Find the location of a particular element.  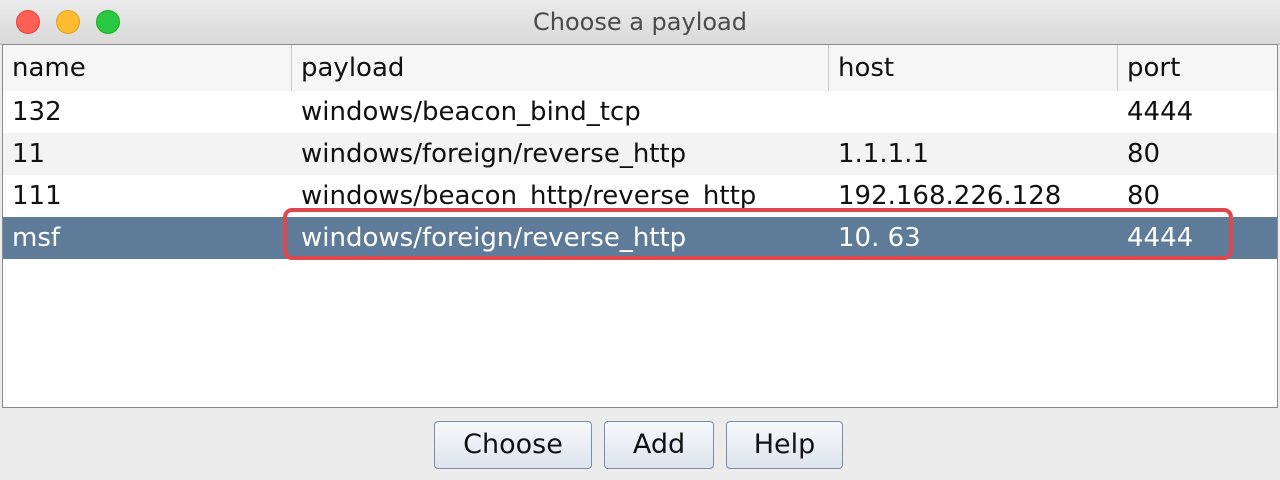

help-button: Help is located at coordinates (784, 445).